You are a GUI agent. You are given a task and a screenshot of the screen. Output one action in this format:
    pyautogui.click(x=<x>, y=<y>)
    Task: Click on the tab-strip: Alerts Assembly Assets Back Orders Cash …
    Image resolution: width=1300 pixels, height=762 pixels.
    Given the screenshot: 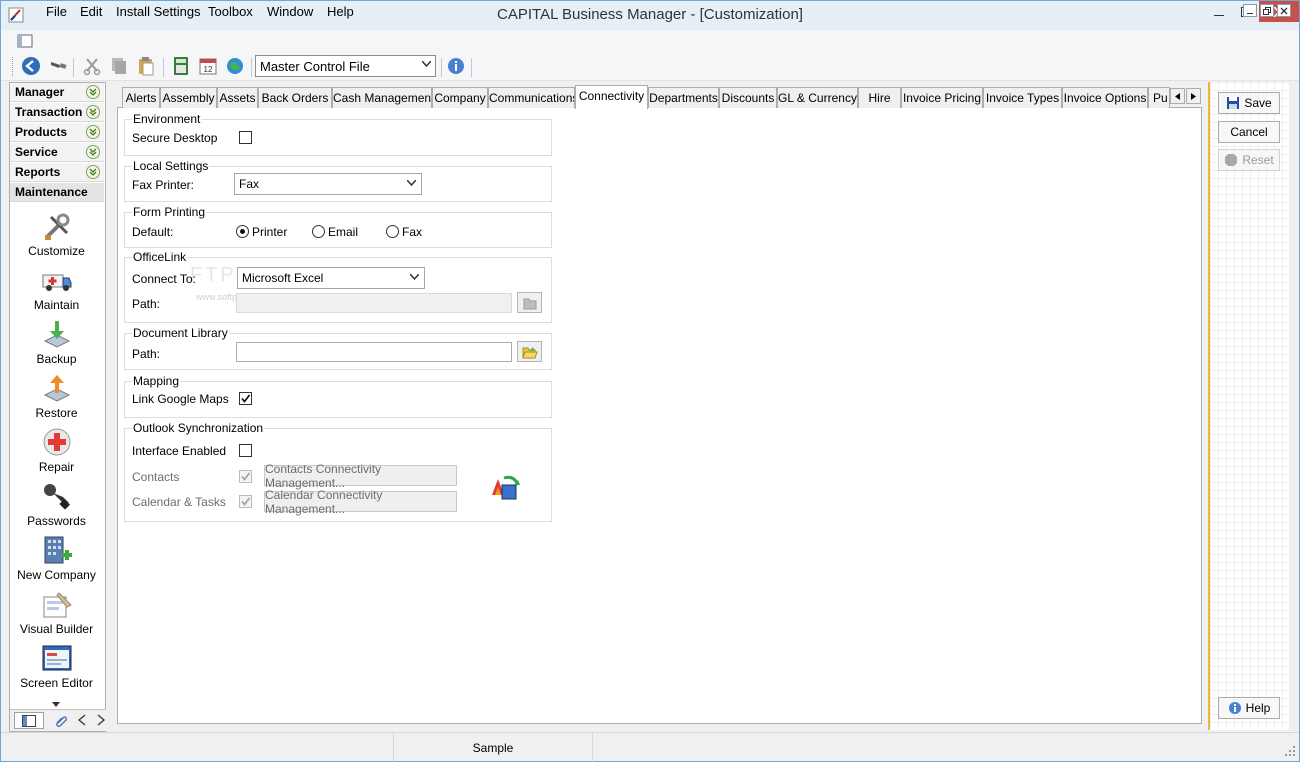 What is the action you would take?
    pyautogui.click(x=660, y=97)
    